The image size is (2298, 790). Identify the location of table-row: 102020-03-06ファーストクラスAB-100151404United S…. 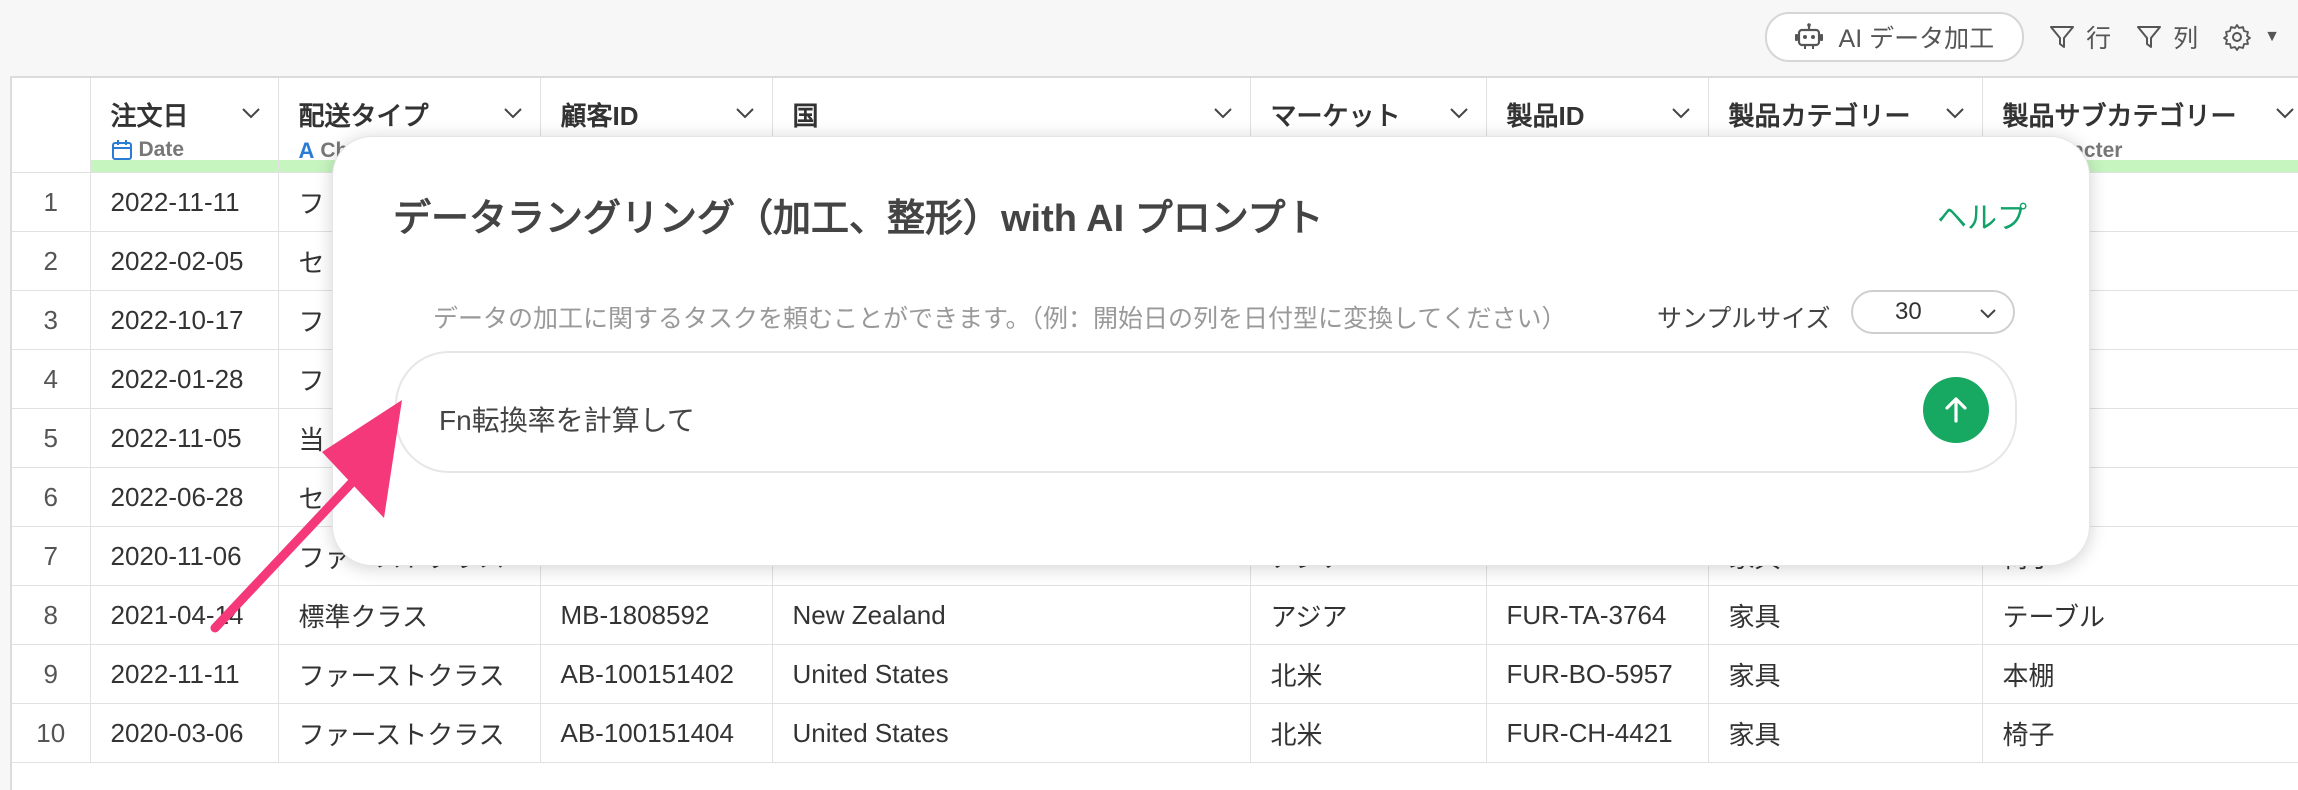
(1155, 733).